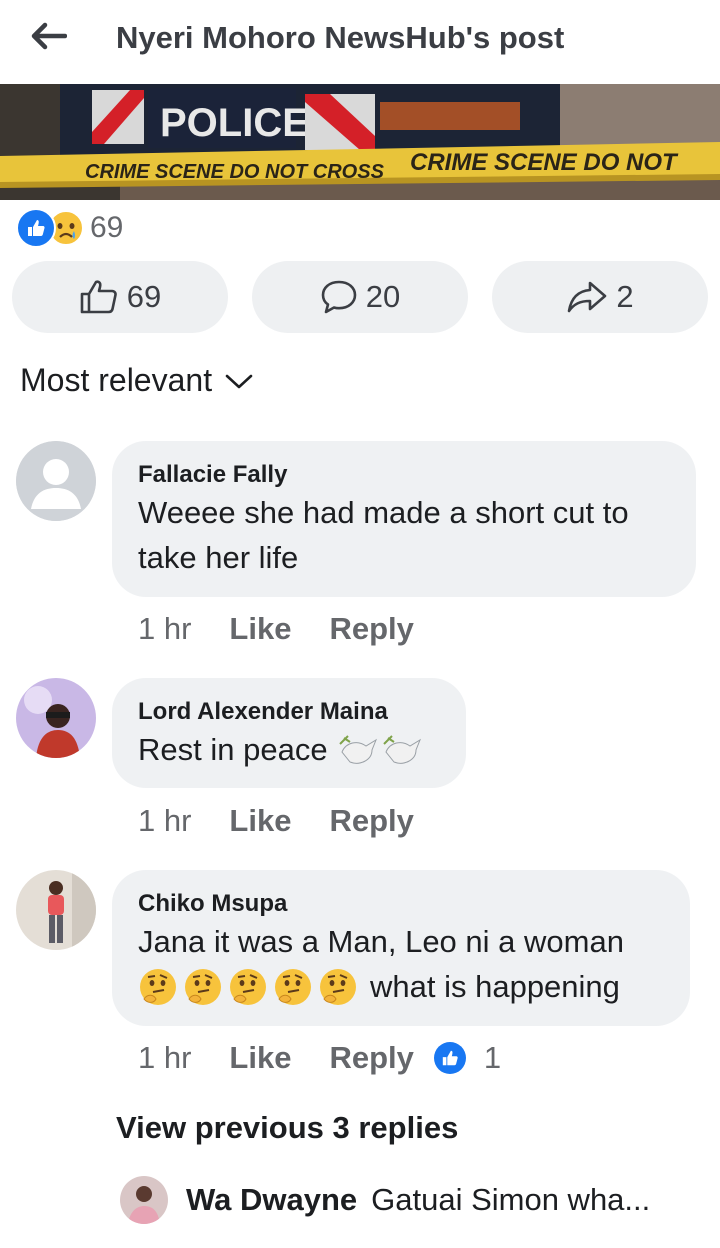 The image size is (720, 1248). Describe the element at coordinates (383, 512) in the screenshot. I see `comment-text-line: Weeee she had made a short cut to` at that location.